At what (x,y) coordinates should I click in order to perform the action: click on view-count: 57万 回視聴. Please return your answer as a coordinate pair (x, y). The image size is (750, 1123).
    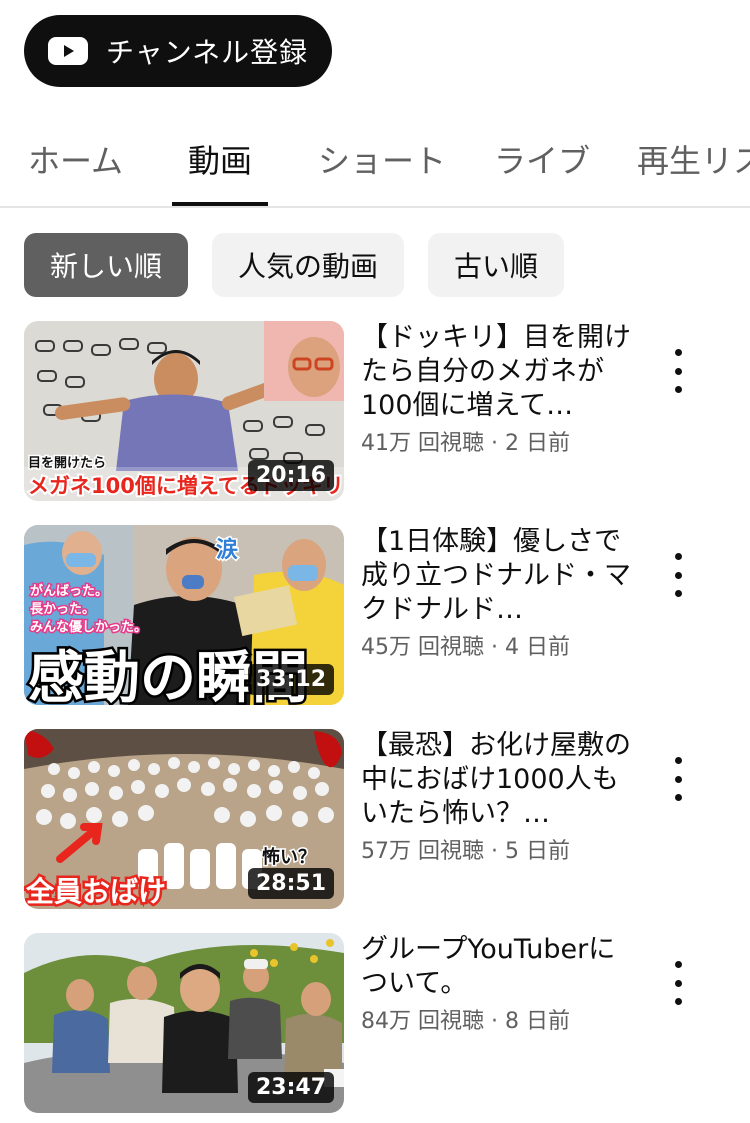
    Looking at the image, I should click on (422, 851).